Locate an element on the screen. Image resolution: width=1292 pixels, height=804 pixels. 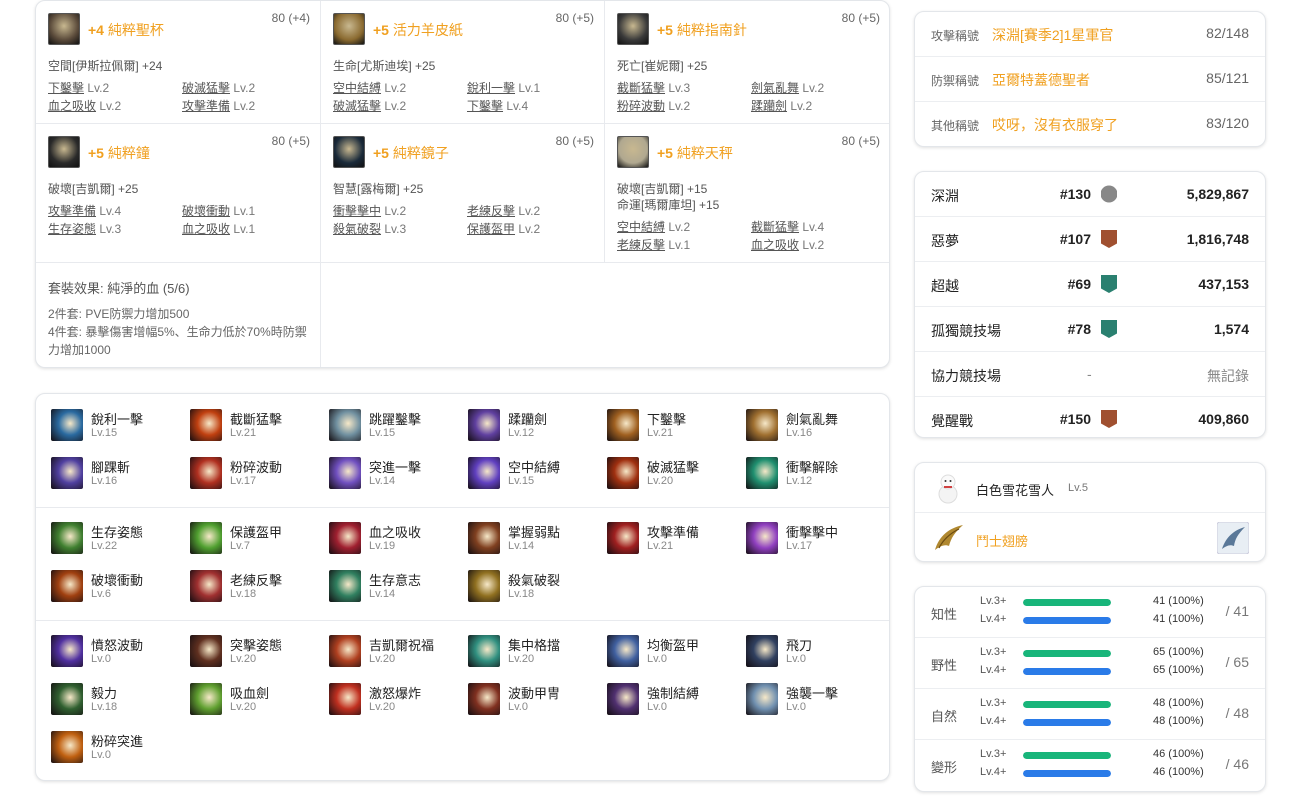
accessory-engraving: 攻擊準備 Lv.4 is located at coordinates (84, 210).